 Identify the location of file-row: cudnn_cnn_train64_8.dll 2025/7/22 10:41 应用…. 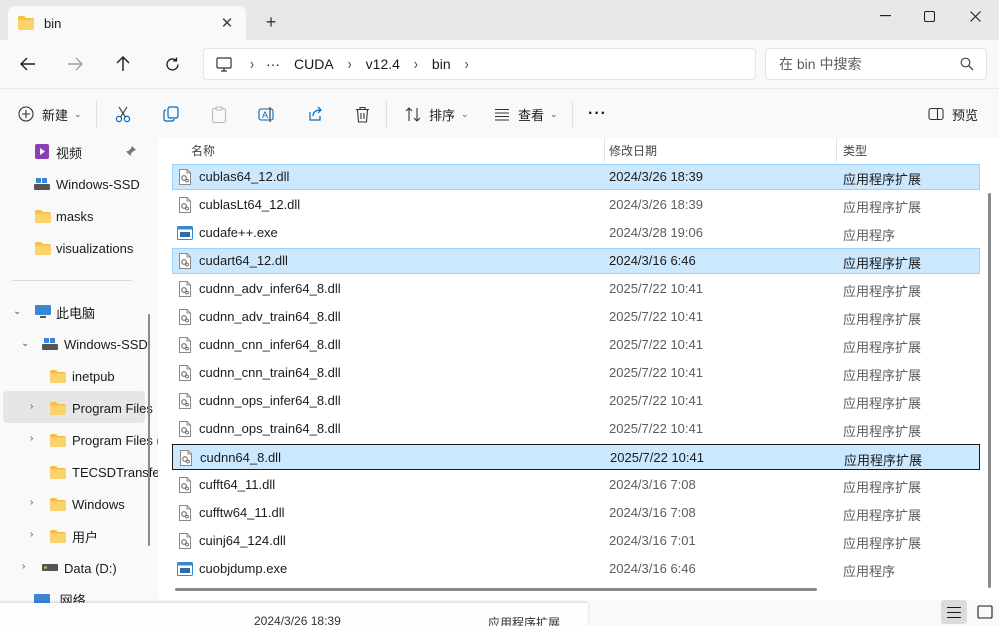
(576, 373).